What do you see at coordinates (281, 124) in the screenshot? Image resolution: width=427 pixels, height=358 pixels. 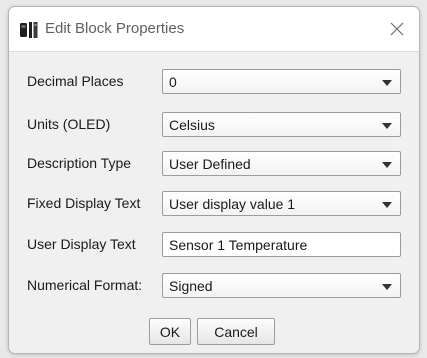 I see `units-oled-select: Celsius` at bounding box center [281, 124].